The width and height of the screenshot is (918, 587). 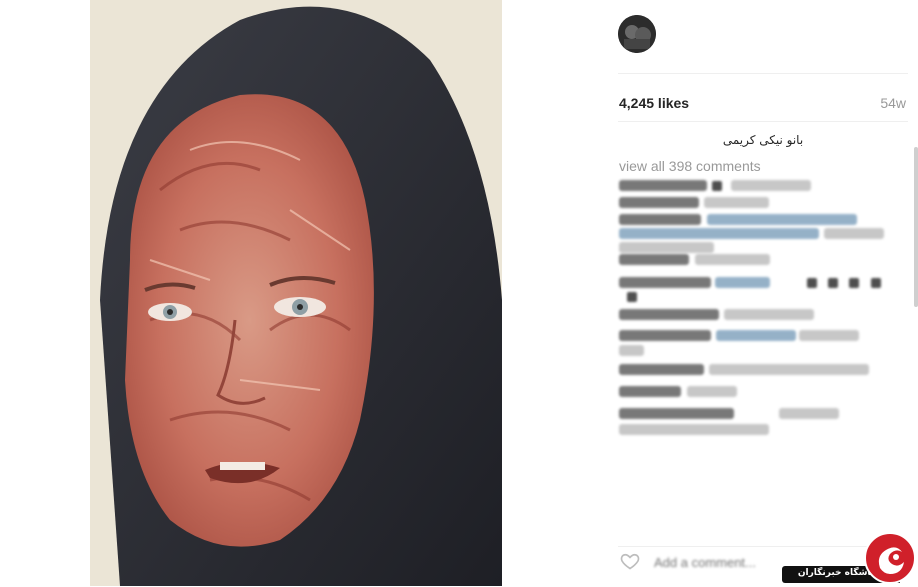 What do you see at coordinates (893, 103) in the screenshot?
I see `post-age: 54w` at bounding box center [893, 103].